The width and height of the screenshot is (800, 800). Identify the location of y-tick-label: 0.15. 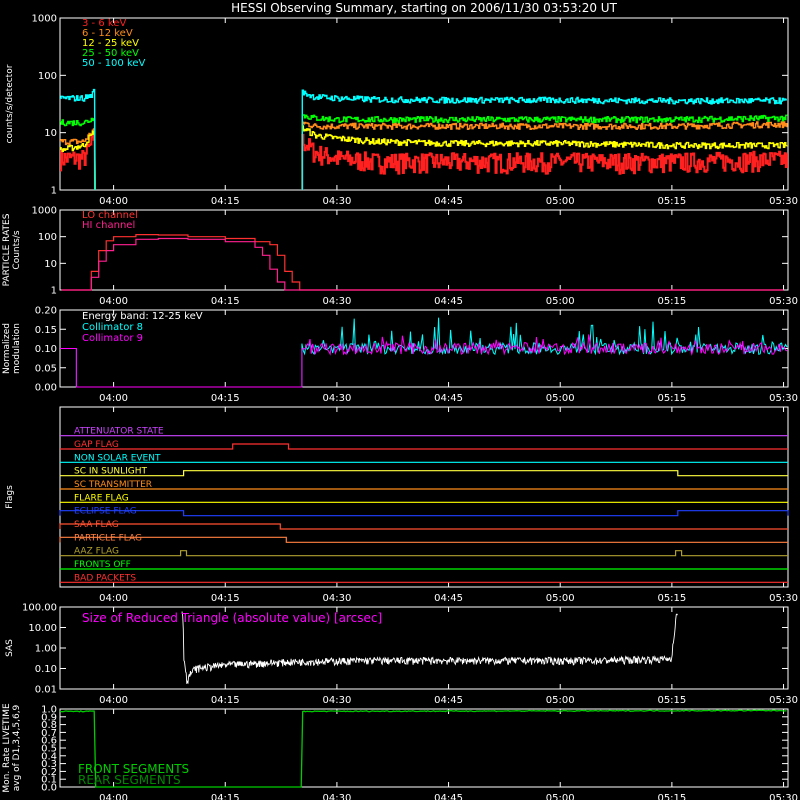
(46, 330).